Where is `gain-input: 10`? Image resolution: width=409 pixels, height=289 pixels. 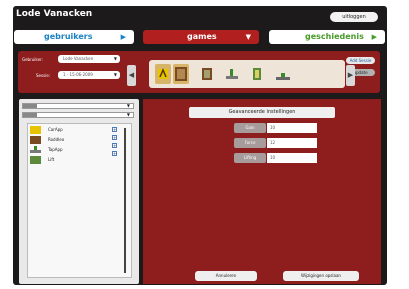 gain-input: 10 is located at coordinates (292, 128).